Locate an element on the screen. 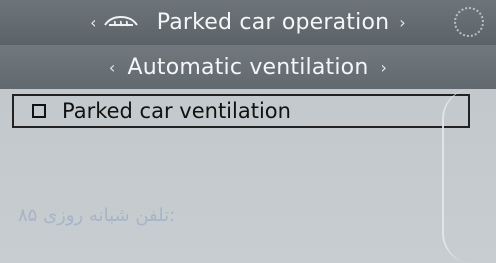  car-heater-icon is located at coordinates (120, 20).